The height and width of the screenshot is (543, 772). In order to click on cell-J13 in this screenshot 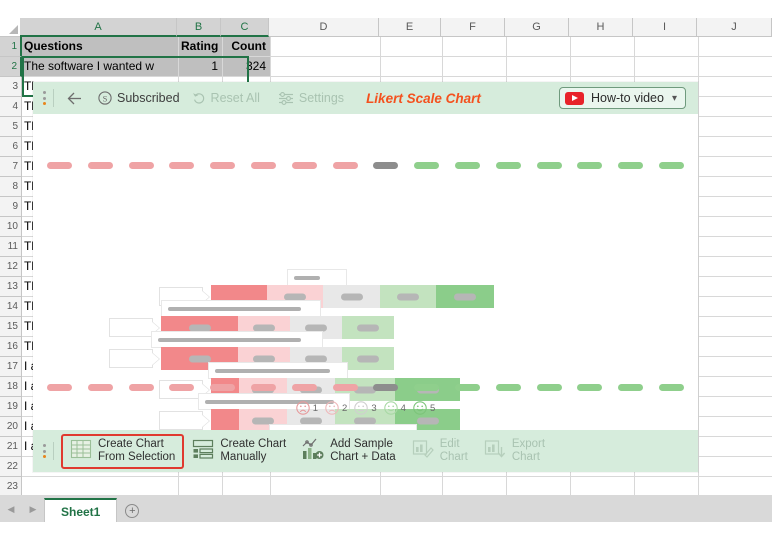, I will do `click(735, 287)`.